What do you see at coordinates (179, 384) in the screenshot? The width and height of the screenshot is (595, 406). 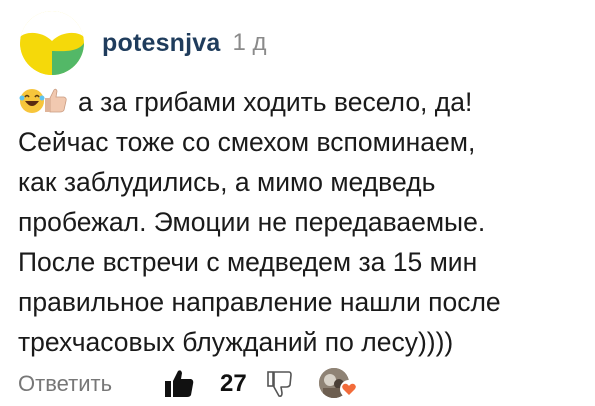 I see `like-icon` at bounding box center [179, 384].